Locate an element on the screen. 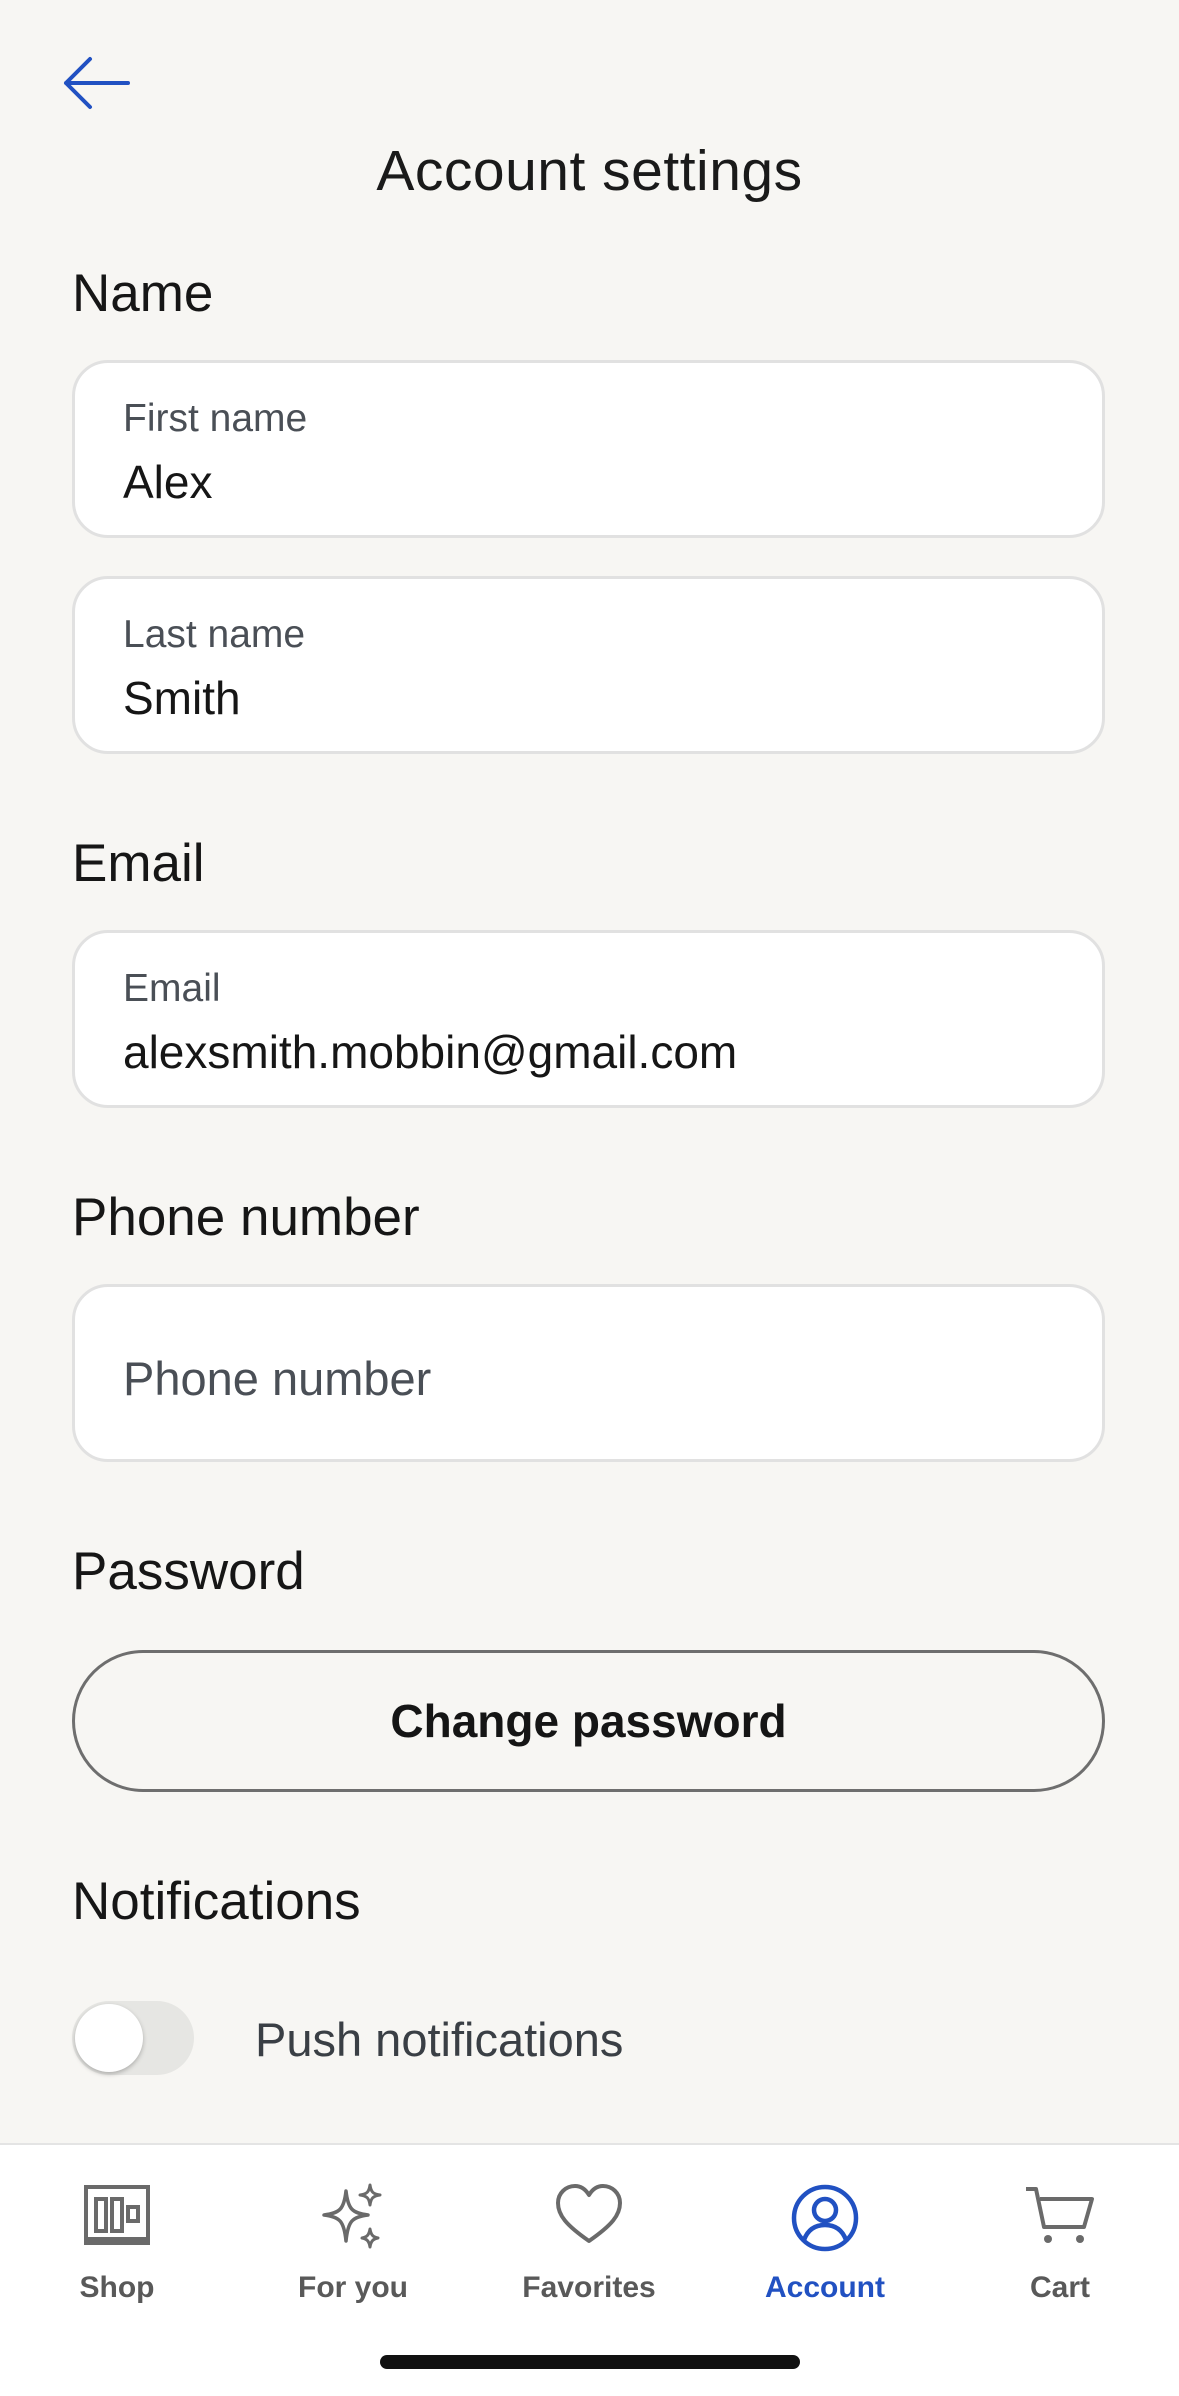 The height and width of the screenshot is (2396, 1179). tab-label-cart: Cart is located at coordinates (1059, 2287).